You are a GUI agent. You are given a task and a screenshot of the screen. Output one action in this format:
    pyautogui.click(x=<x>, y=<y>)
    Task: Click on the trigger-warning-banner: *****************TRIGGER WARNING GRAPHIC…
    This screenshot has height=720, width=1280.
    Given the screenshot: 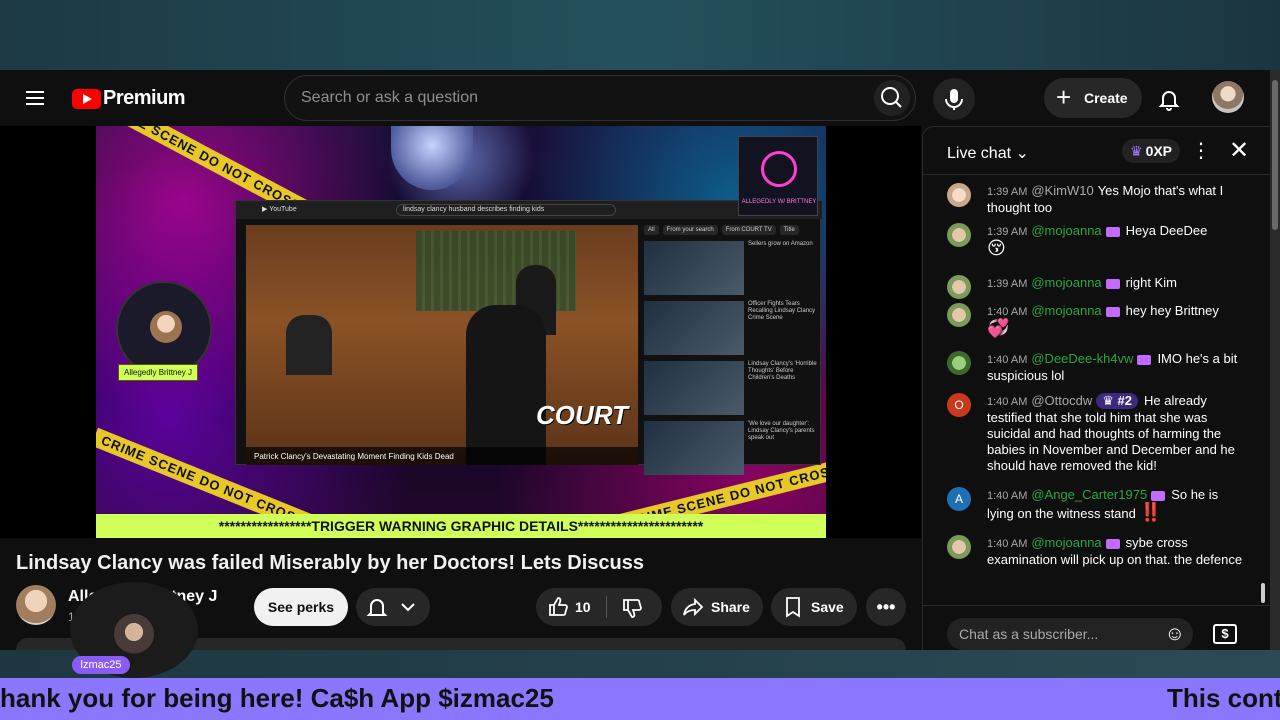 What is the action you would take?
    pyautogui.click(x=461, y=526)
    